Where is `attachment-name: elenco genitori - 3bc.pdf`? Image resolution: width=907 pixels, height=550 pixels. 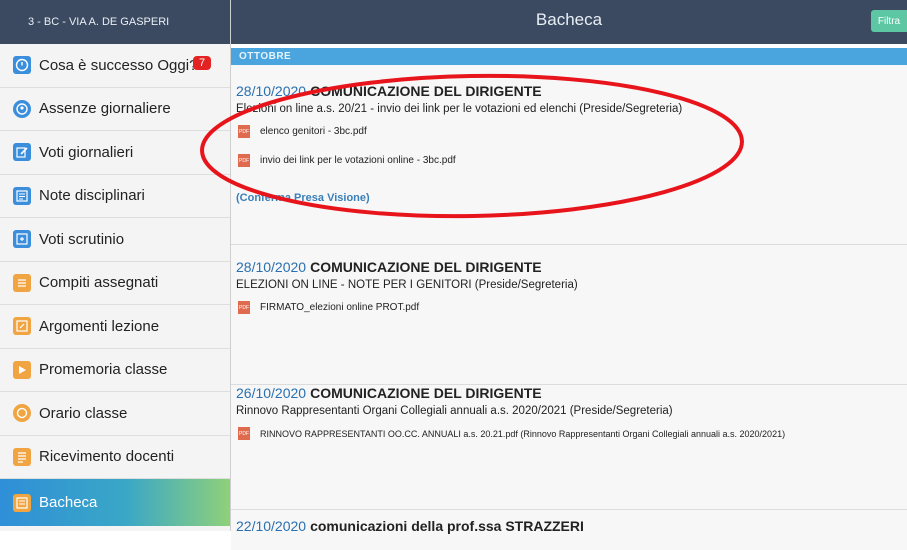 attachment-name: elenco genitori - 3bc.pdf is located at coordinates (313, 131).